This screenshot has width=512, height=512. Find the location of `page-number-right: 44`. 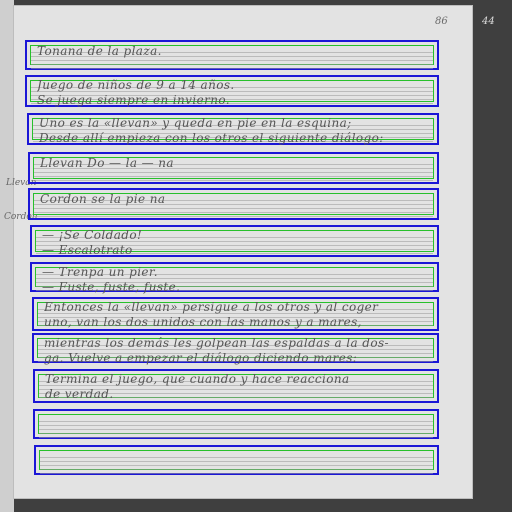

page-number-right: 44 is located at coordinates (488, 21).